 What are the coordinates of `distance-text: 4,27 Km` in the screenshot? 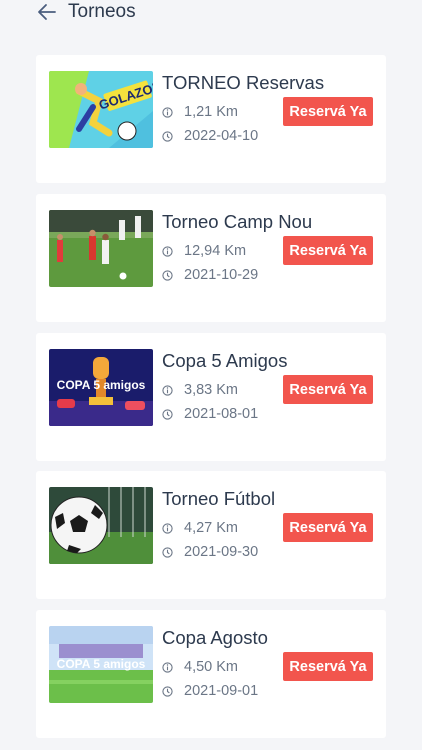 It's located at (211, 528).